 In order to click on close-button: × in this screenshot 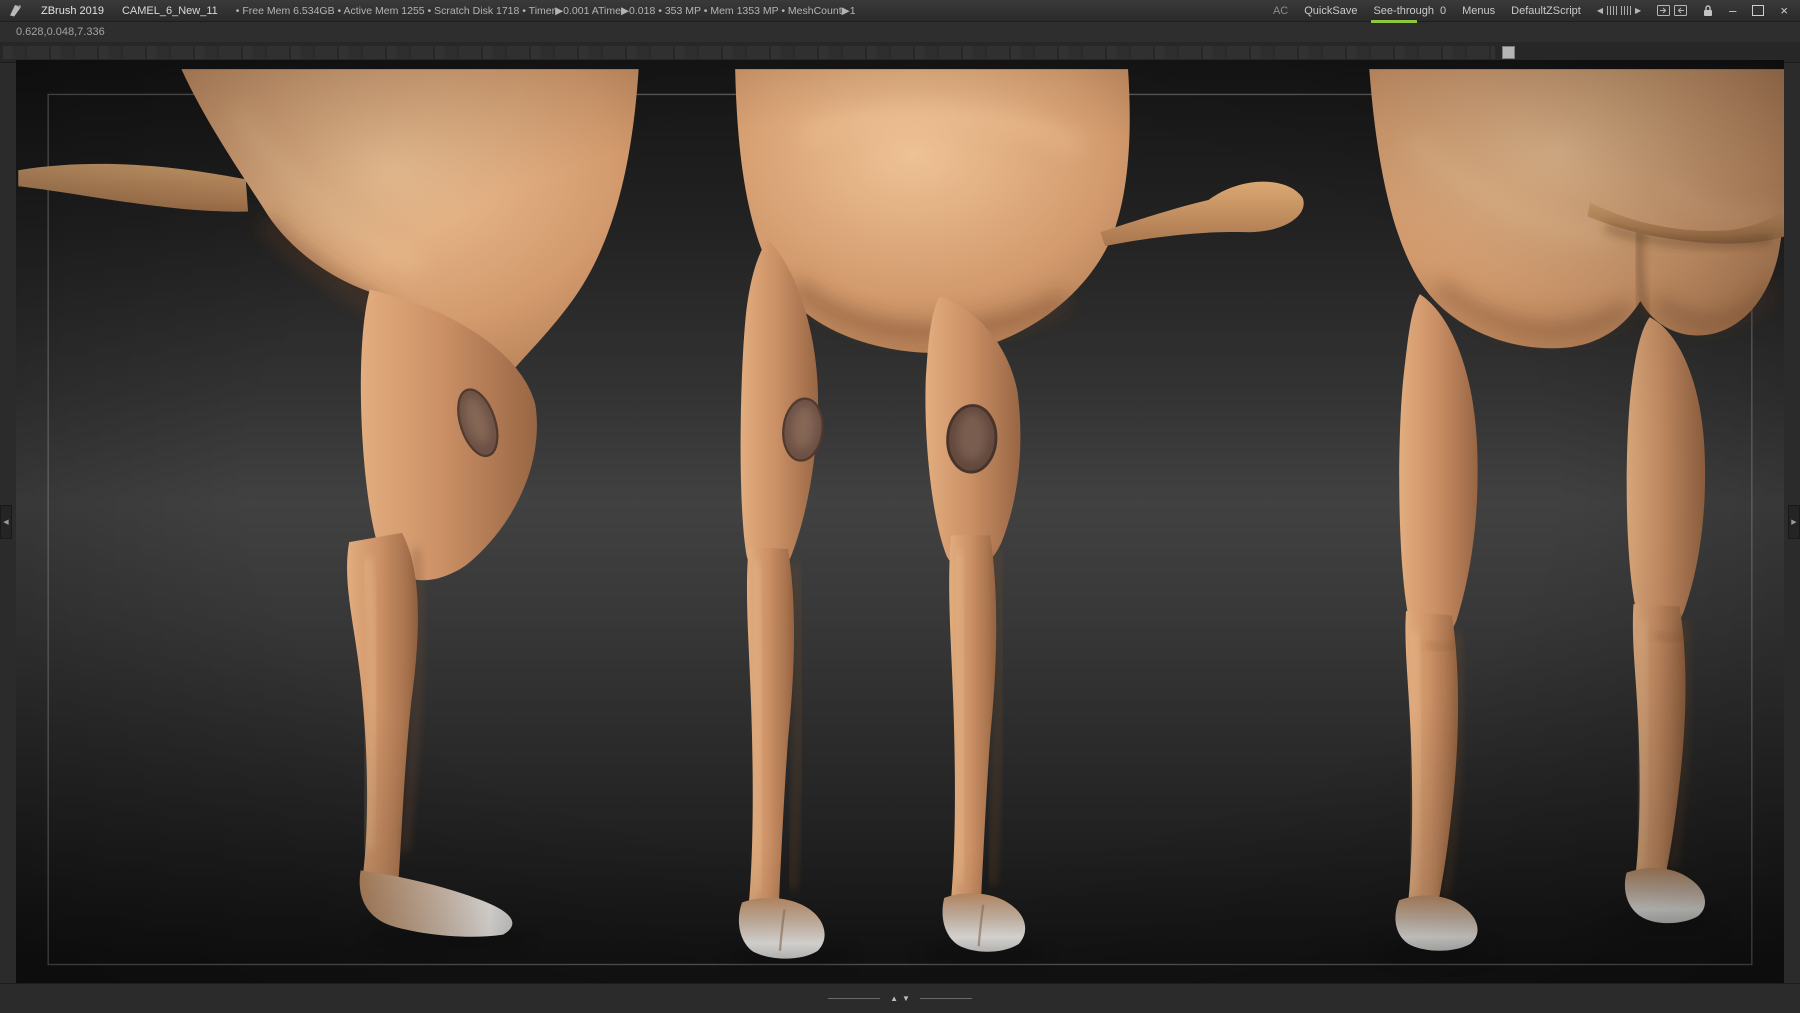, I will do `click(1784, 10)`.